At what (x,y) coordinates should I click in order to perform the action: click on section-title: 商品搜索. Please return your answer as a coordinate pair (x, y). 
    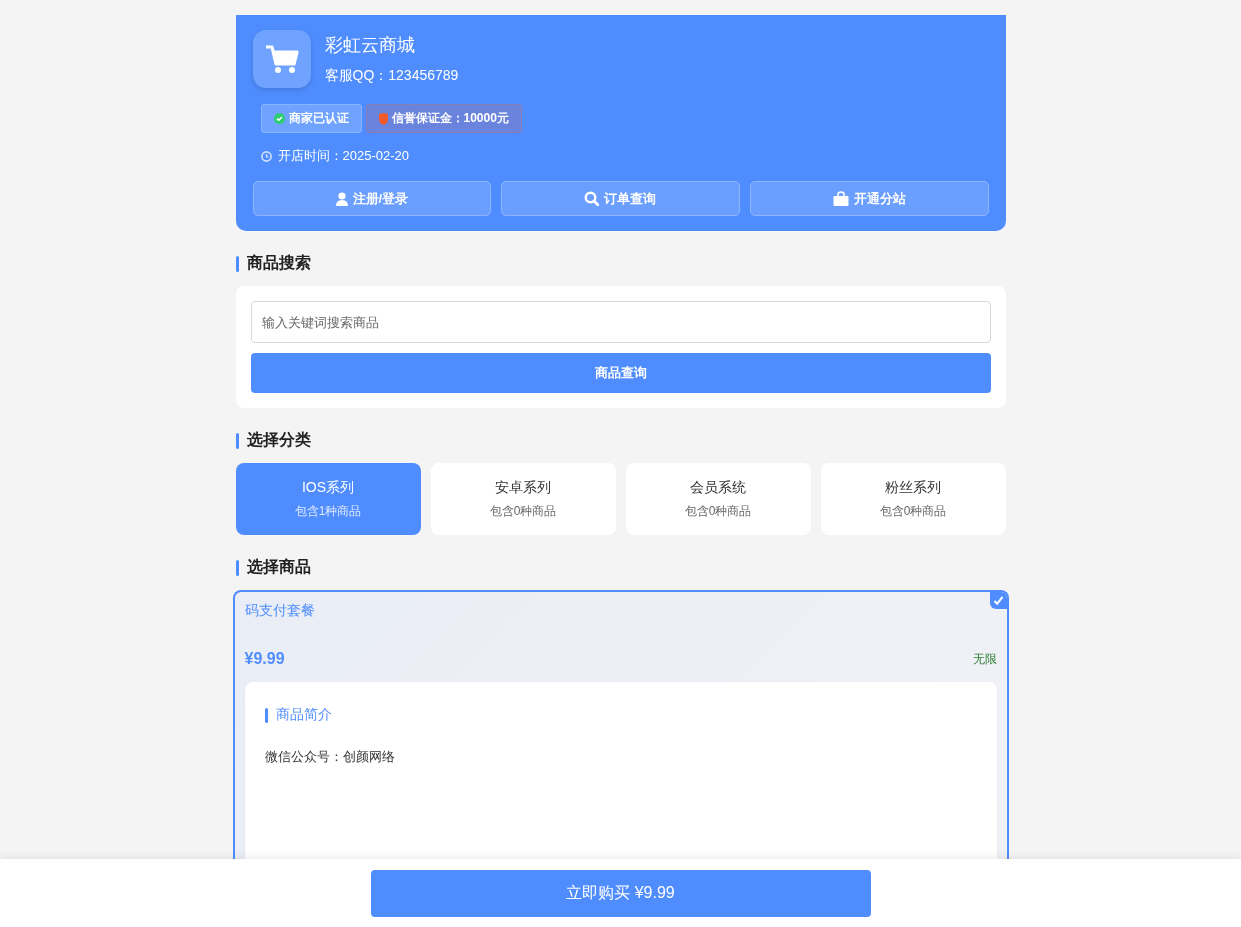
    Looking at the image, I should click on (278, 263).